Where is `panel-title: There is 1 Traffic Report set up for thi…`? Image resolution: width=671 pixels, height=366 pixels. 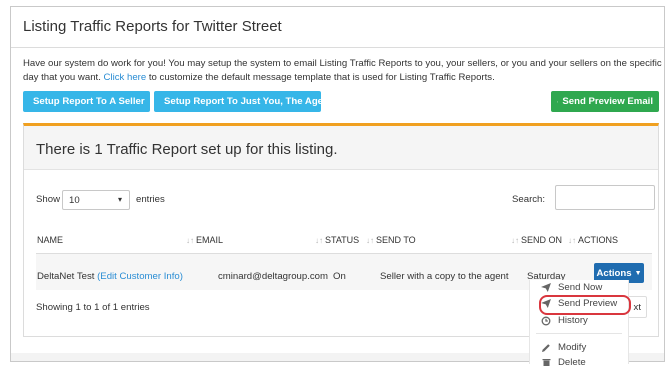
panel-title: There is 1 Traffic Report set up for thi… is located at coordinates (187, 149).